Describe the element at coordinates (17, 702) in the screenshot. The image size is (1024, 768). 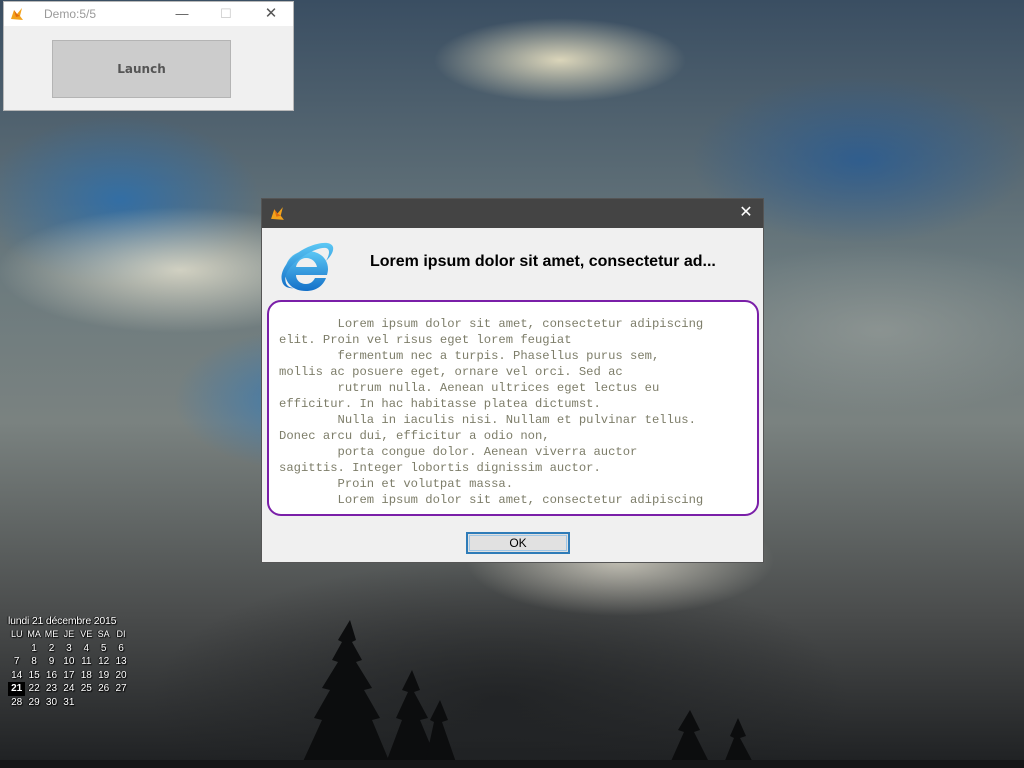
I see `calendar-day: 28` at that location.